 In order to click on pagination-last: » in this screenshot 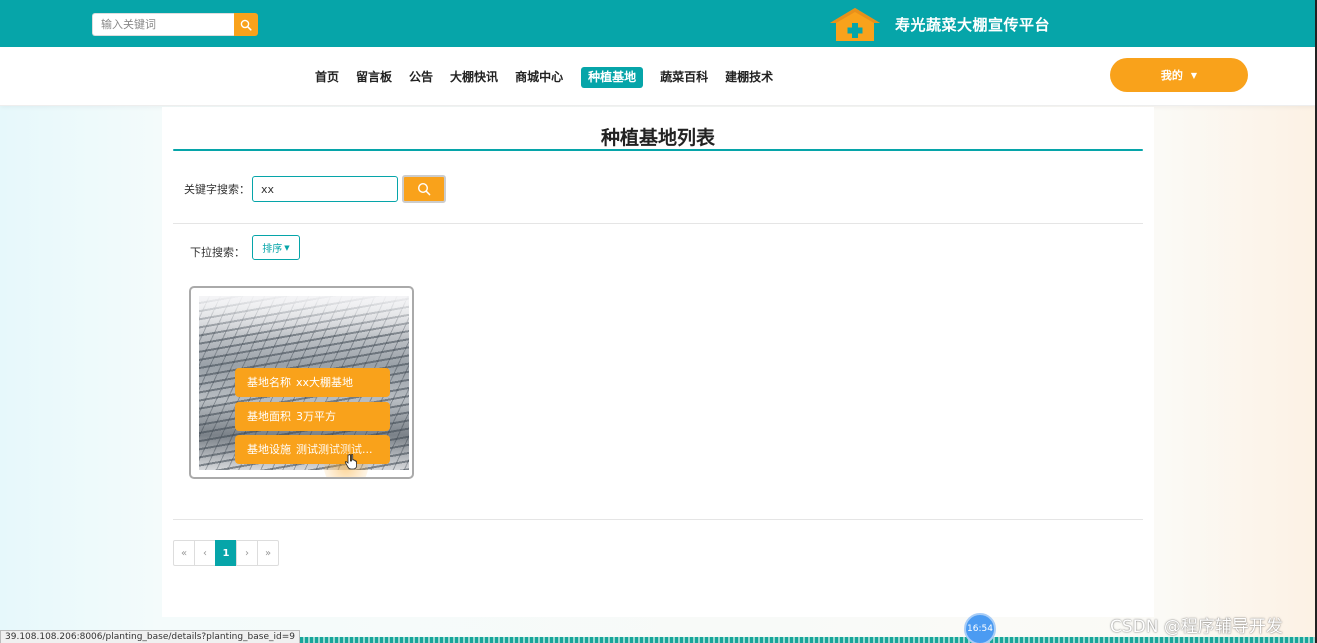, I will do `click(268, 553)`.